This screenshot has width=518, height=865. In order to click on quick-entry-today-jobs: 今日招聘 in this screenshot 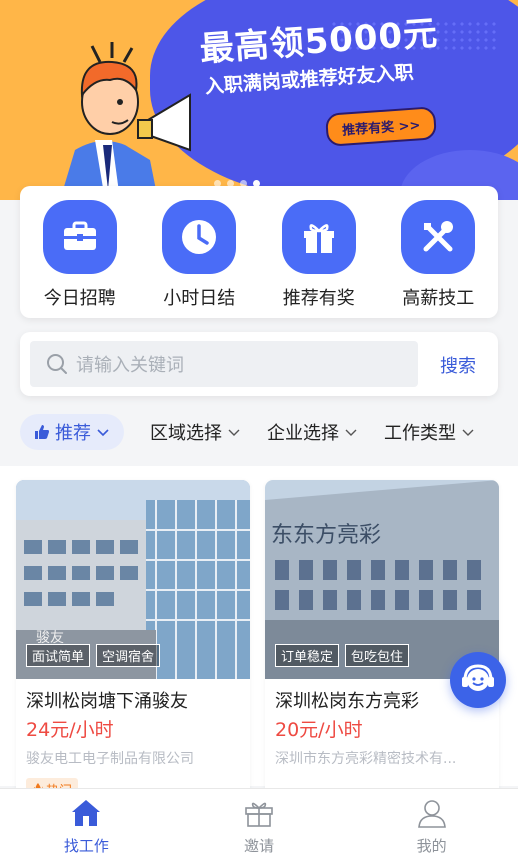, I will do `click(80, 259)`.